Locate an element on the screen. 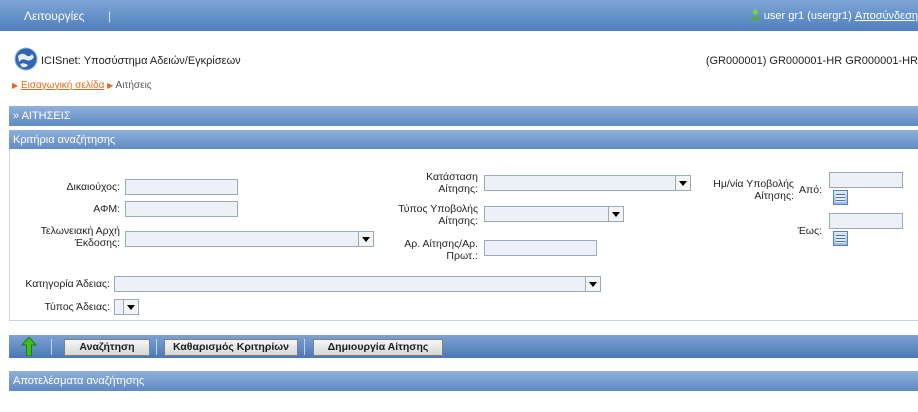  breadcrumb-home-link: Εισαγωγική σελίδα is located at coordinates (62, 85).